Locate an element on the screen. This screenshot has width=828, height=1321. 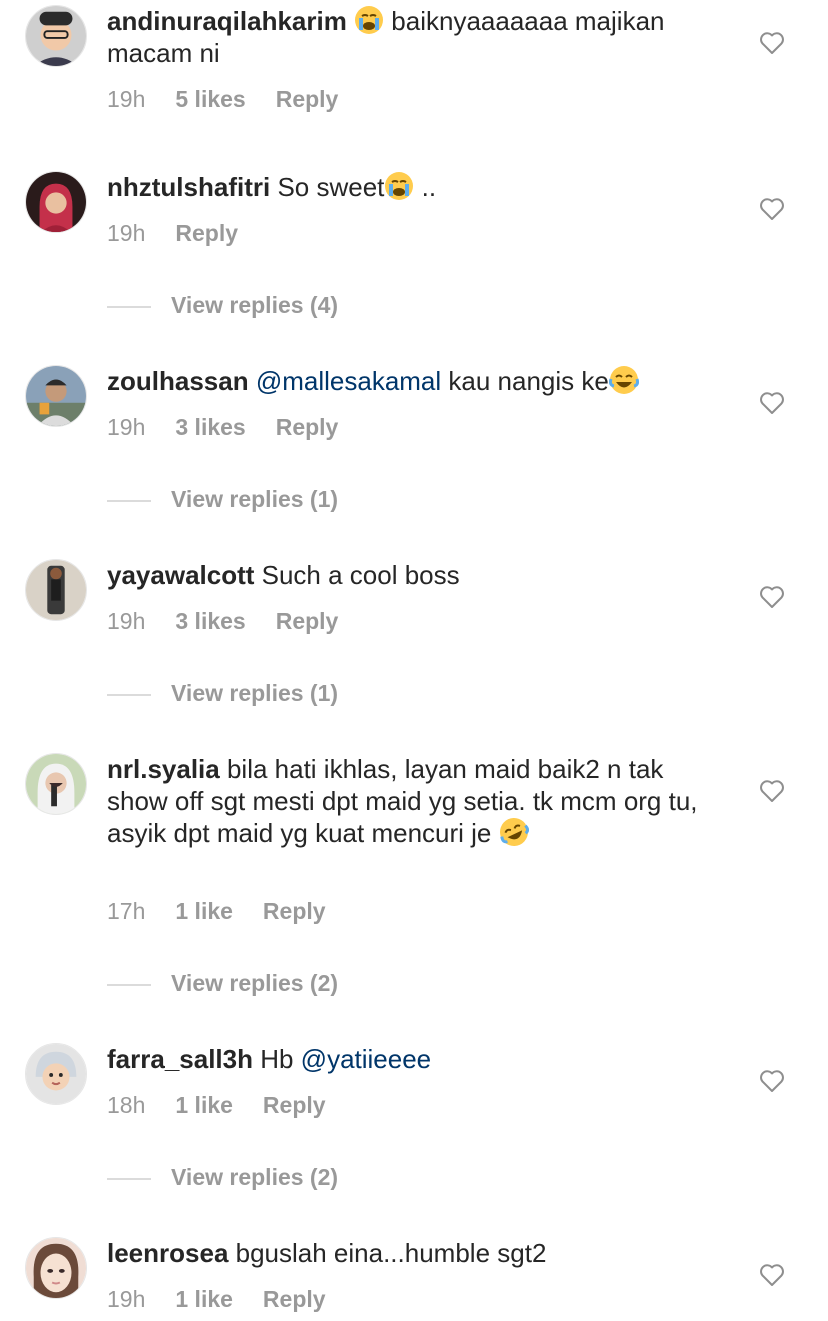
comment-body-end: .. is located at coordinates (425, 187).